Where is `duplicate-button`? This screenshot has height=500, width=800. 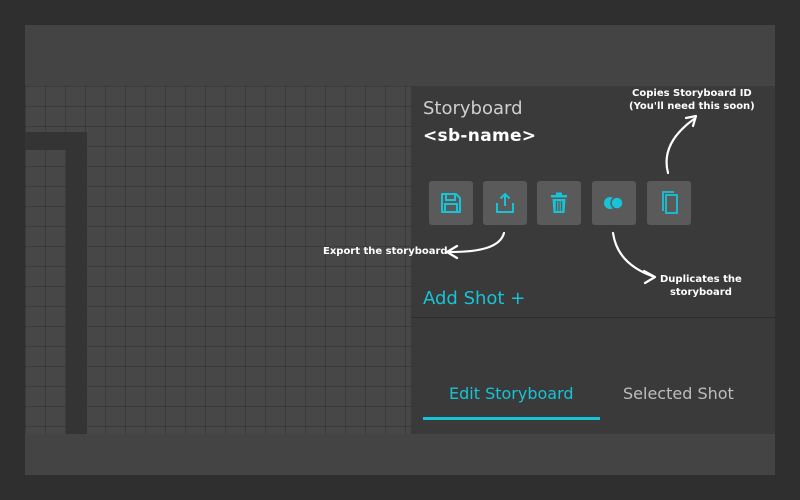
duplicate-button is located at coordinates (614, 203).